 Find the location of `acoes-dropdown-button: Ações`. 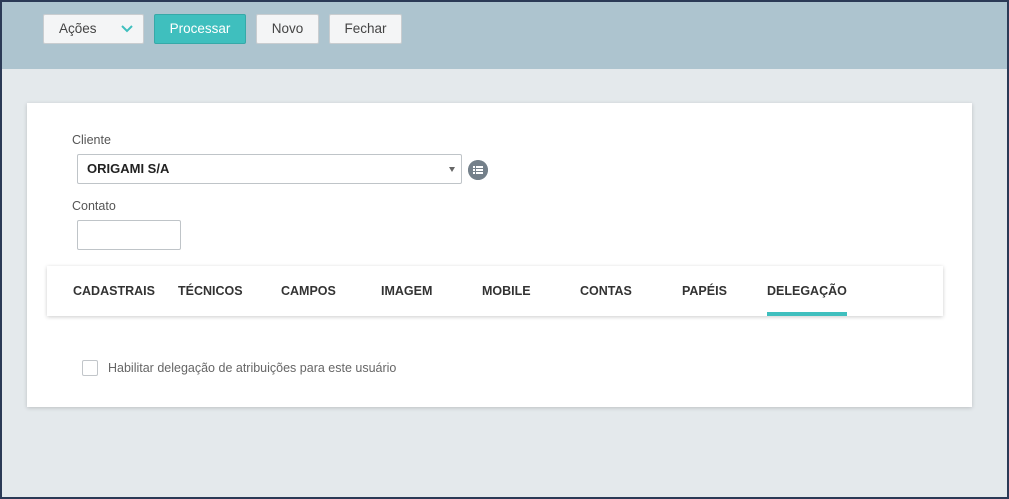

acoes-dropdown-button: Ações is located at coordinates (93, 29).